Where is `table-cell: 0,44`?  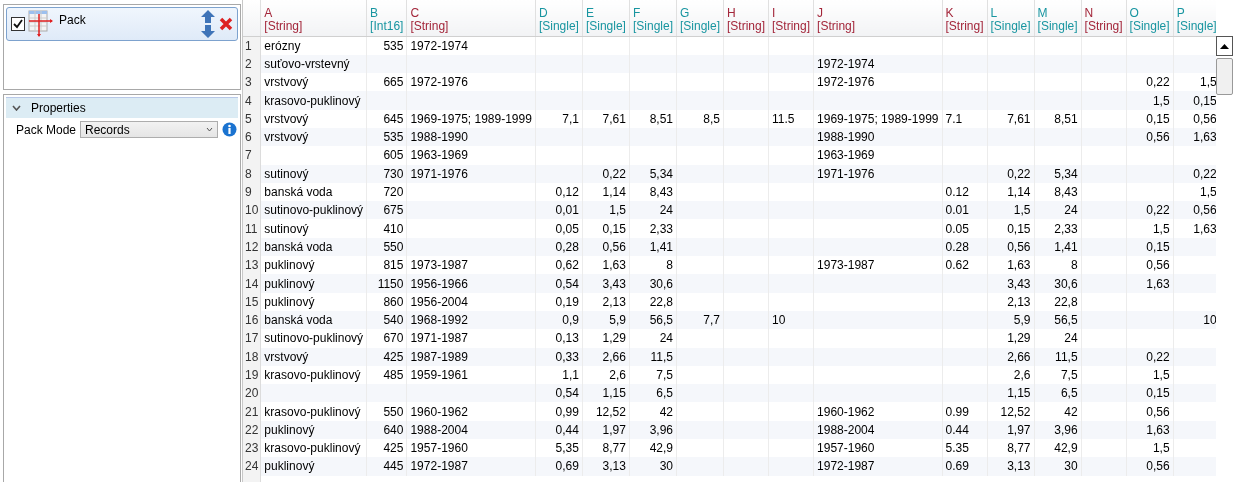 table-cell: 0,44 is located at coordinates (567, 429).